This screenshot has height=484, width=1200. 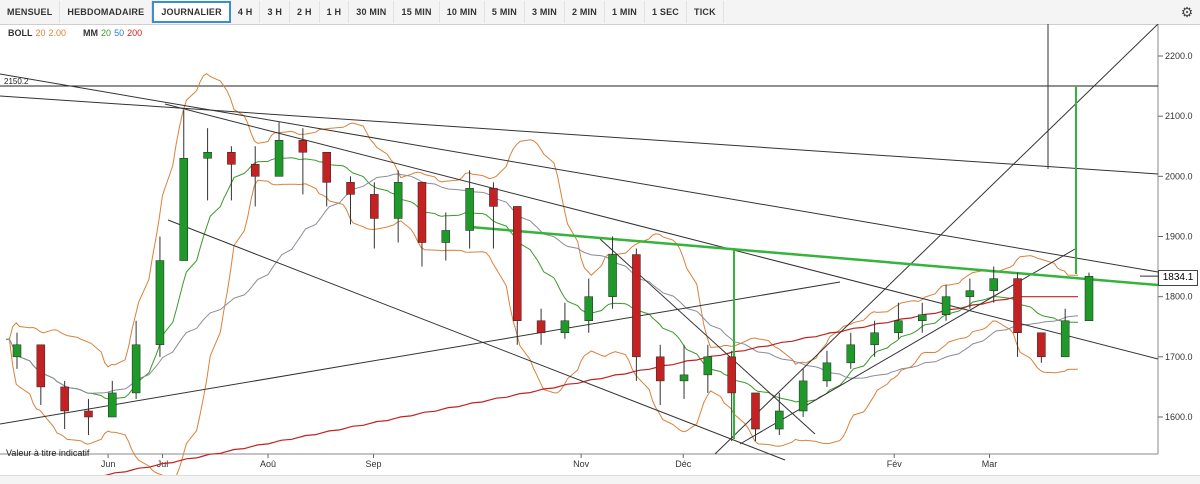 I want to click on timeframe-2-min: 2 MIN, so click(x=585, y=12).